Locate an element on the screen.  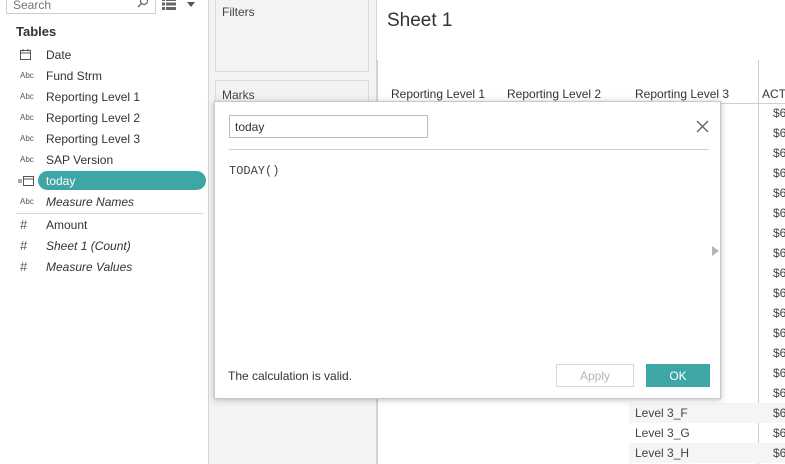
search-input is located at coordinates (73, 6).